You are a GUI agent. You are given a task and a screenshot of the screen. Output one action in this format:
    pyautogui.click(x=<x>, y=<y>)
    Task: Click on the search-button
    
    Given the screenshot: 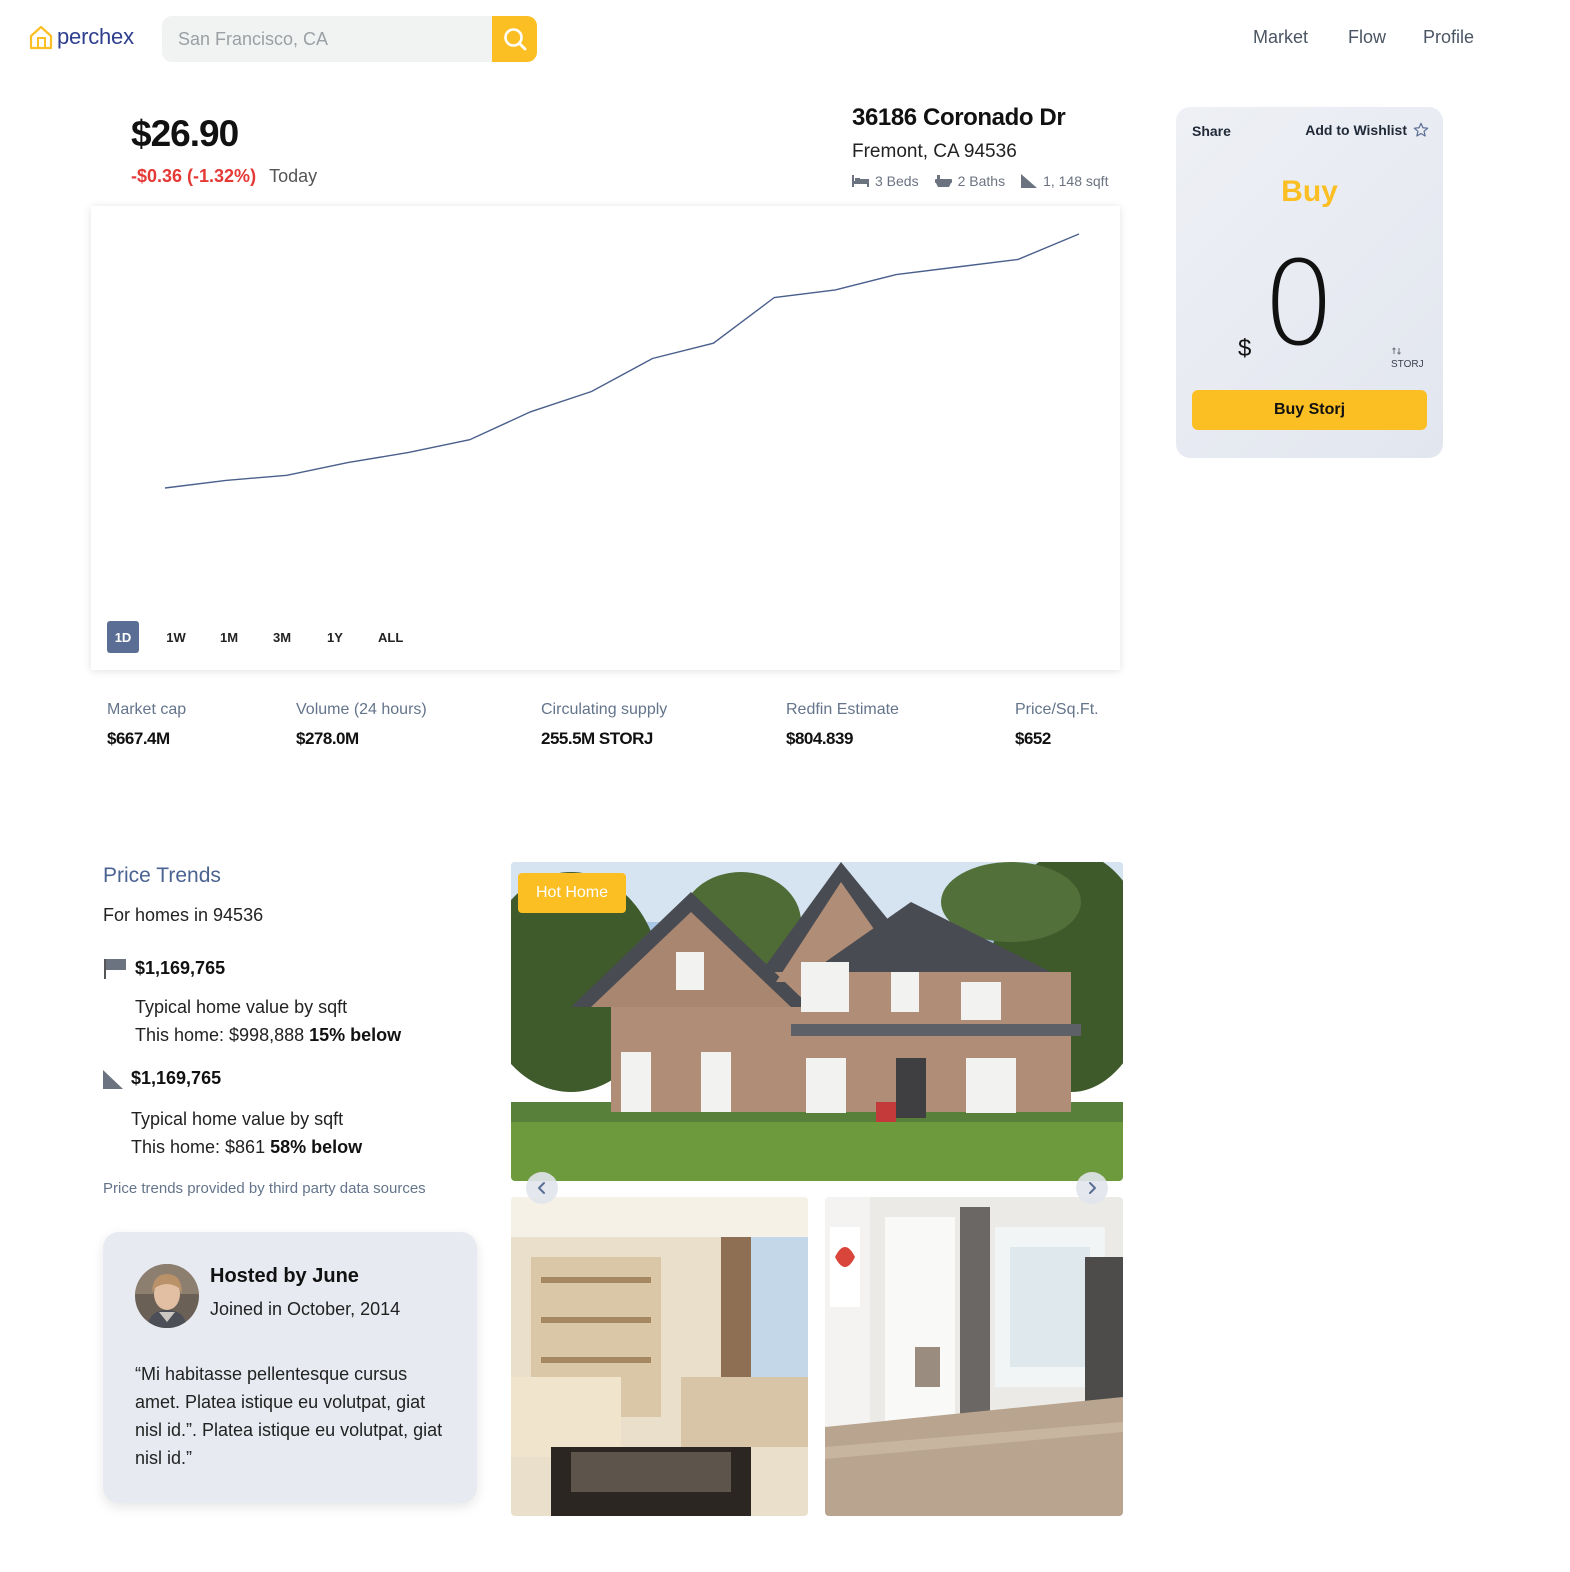 What is the action you would take?
    pyautogui.click(x=514, y=39)
    